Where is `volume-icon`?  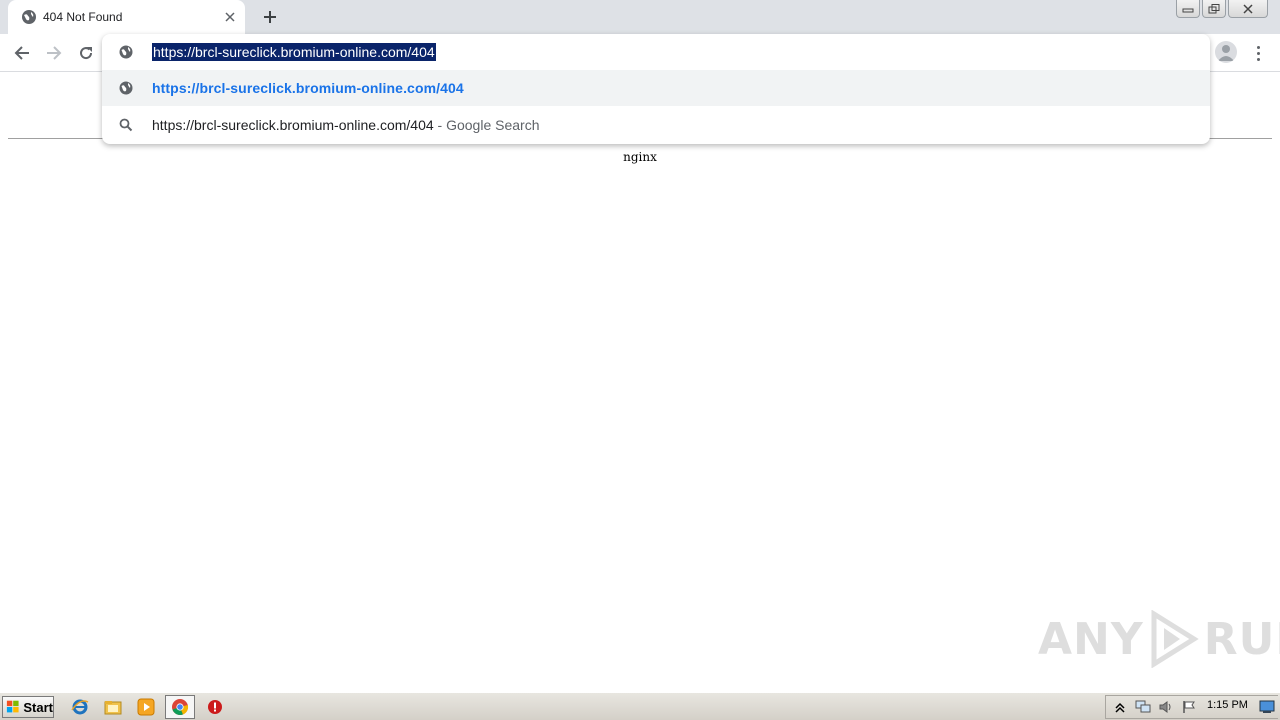
volume-icon is located at coordinates (1166, 707).